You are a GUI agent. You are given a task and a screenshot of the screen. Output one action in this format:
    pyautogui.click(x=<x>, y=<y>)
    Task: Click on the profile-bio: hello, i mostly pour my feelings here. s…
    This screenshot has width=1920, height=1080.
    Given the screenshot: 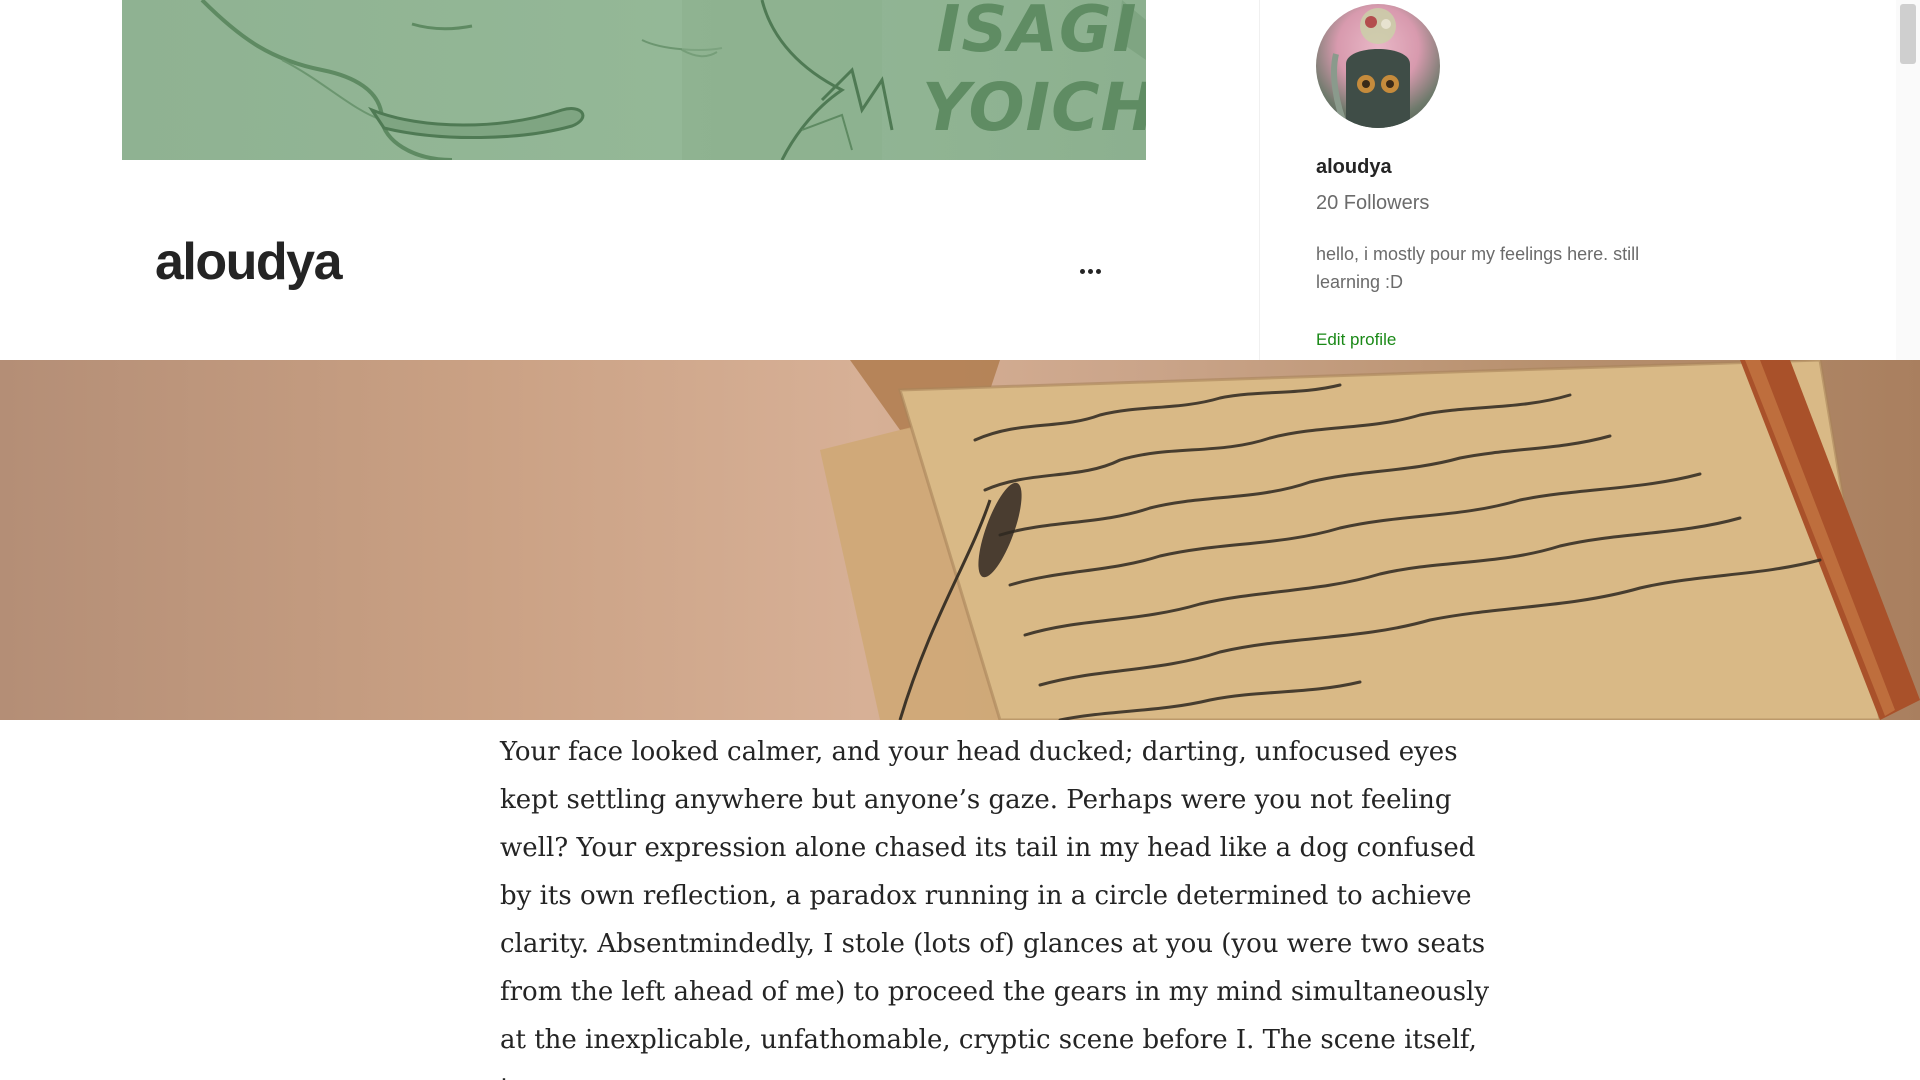 What is the action you would take?
    pyautogui.click(x=1478, y=268)
    